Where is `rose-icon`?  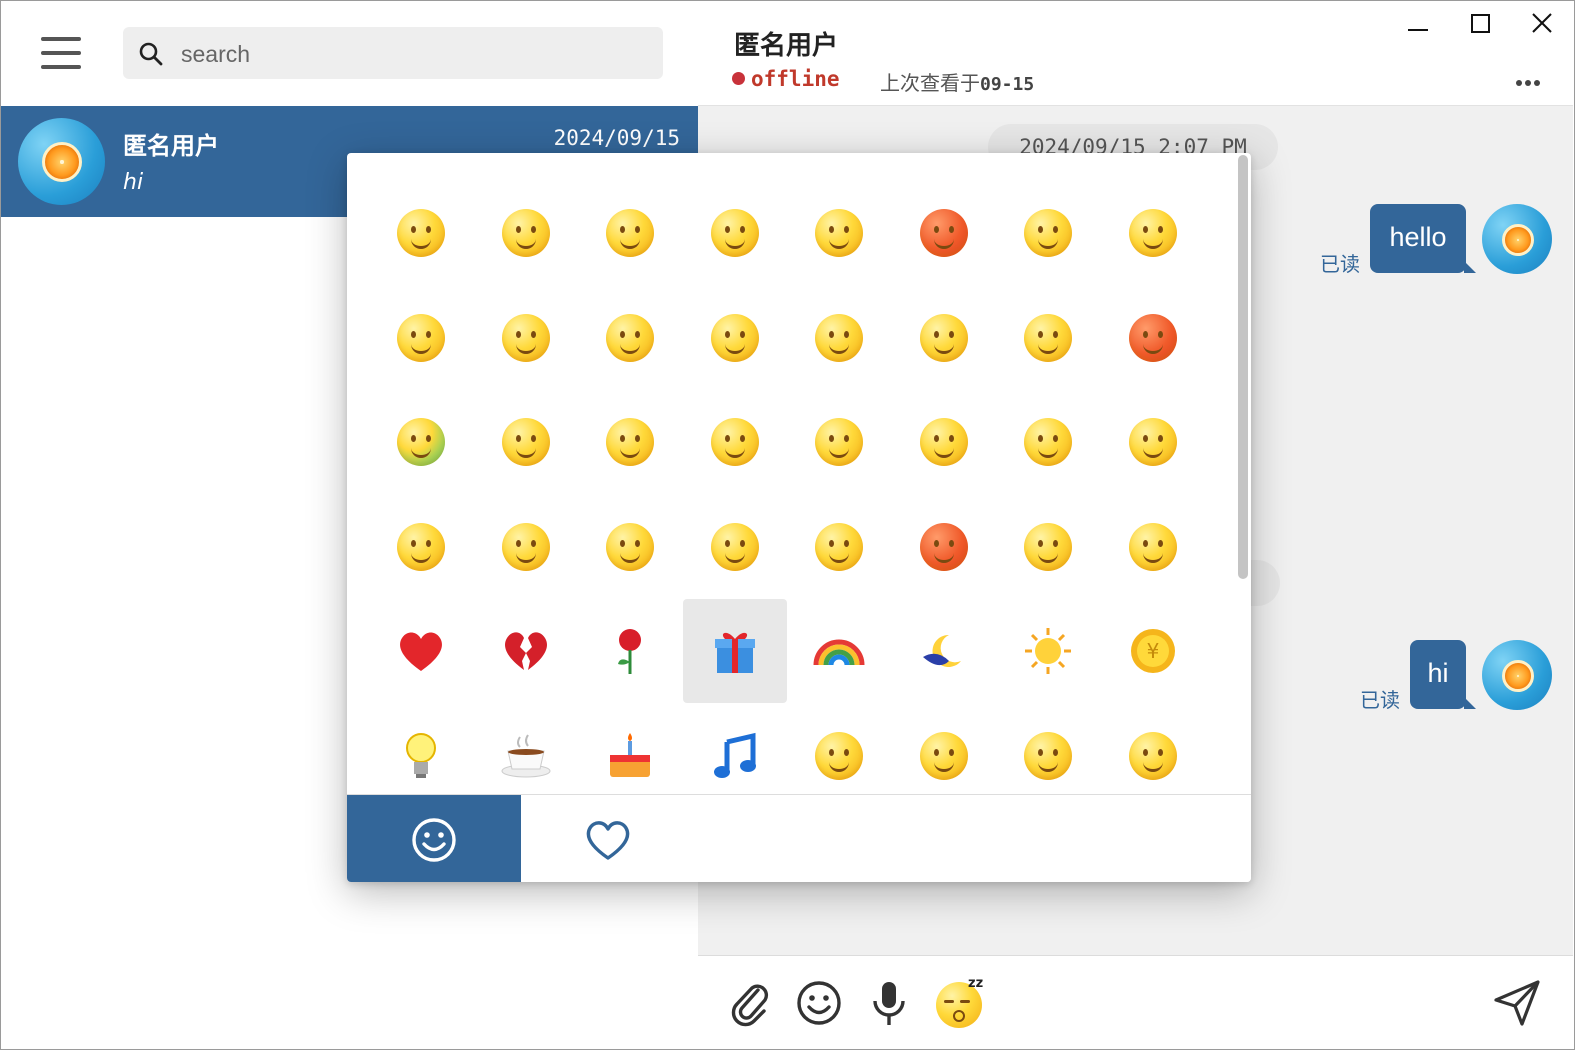
rose-icon is located at coordinates (630, 651).